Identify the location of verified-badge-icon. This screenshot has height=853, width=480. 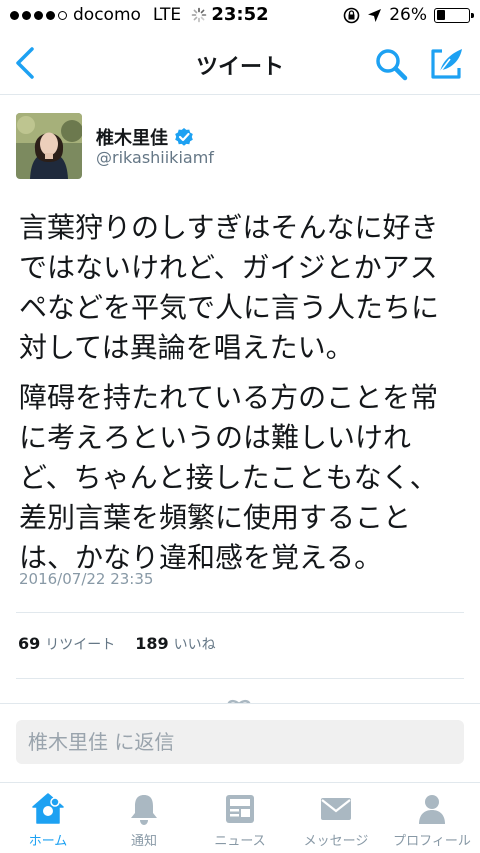
(184, 137).